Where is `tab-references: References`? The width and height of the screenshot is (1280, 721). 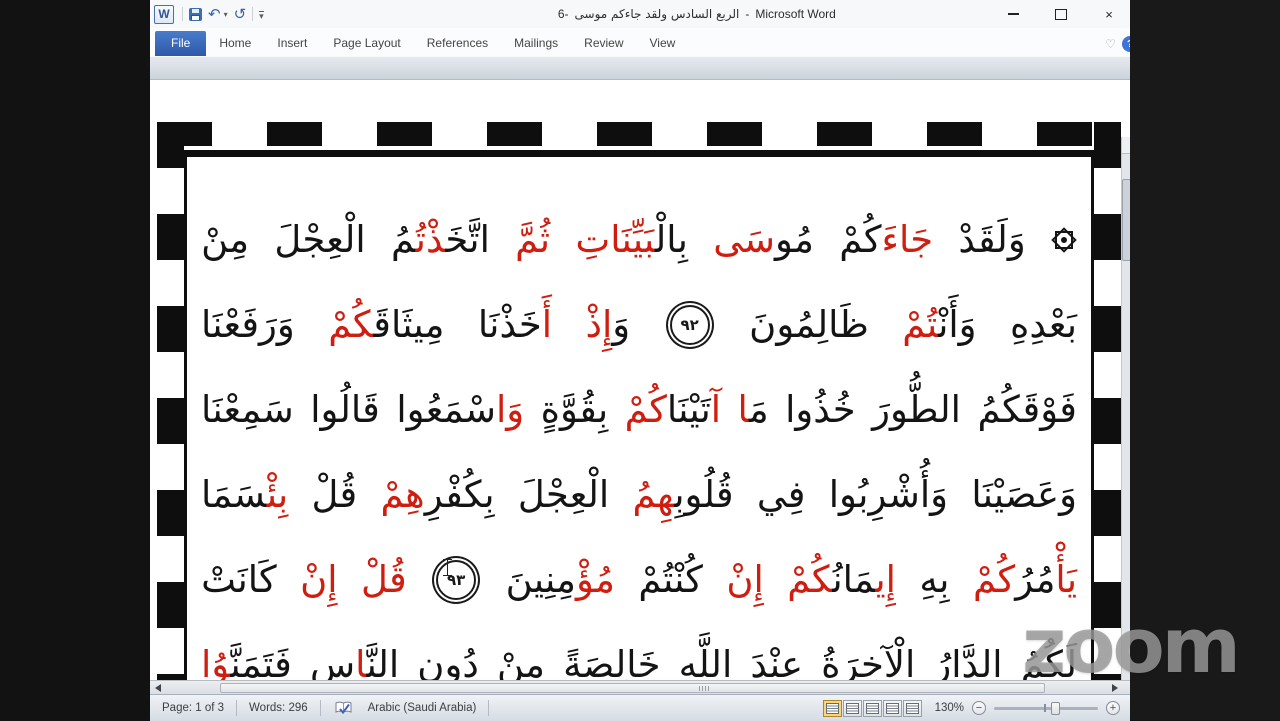
tab-references: References is located at coordinates (457, 43).